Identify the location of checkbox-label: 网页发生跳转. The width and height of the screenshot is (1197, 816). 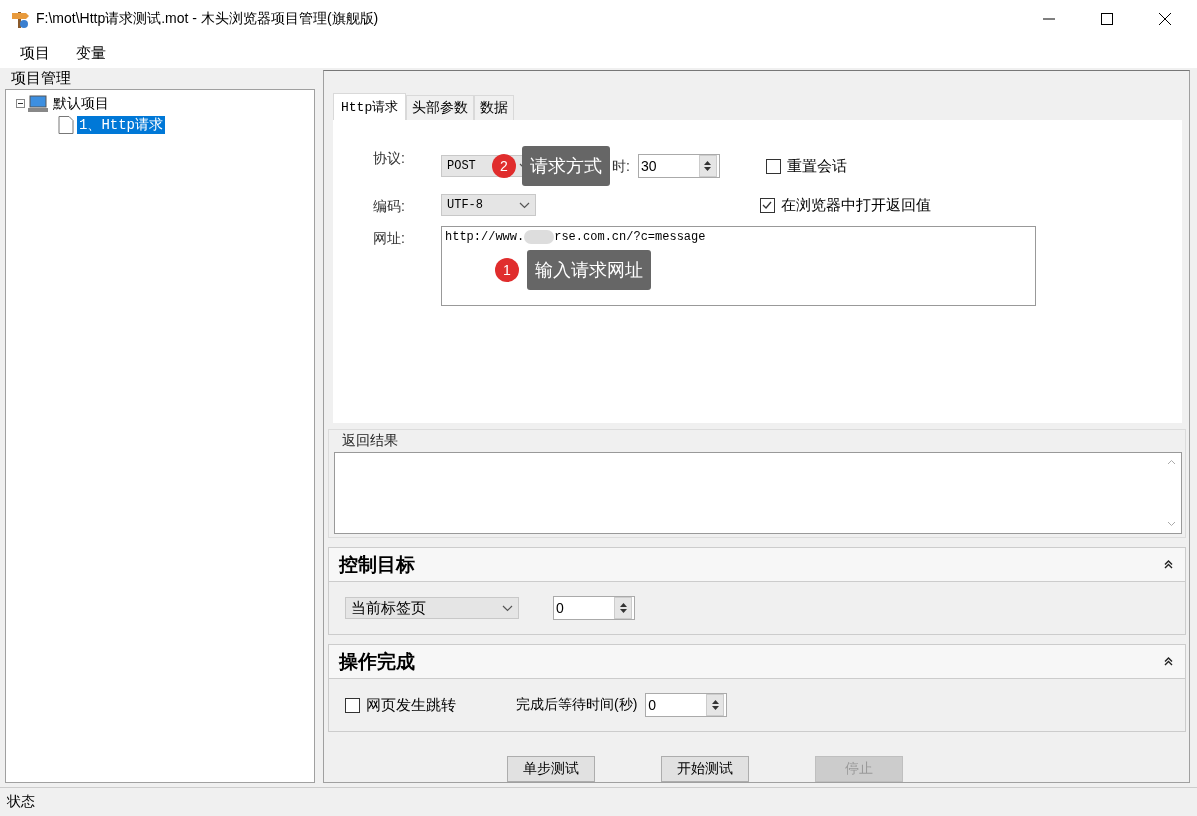
(411, 705).